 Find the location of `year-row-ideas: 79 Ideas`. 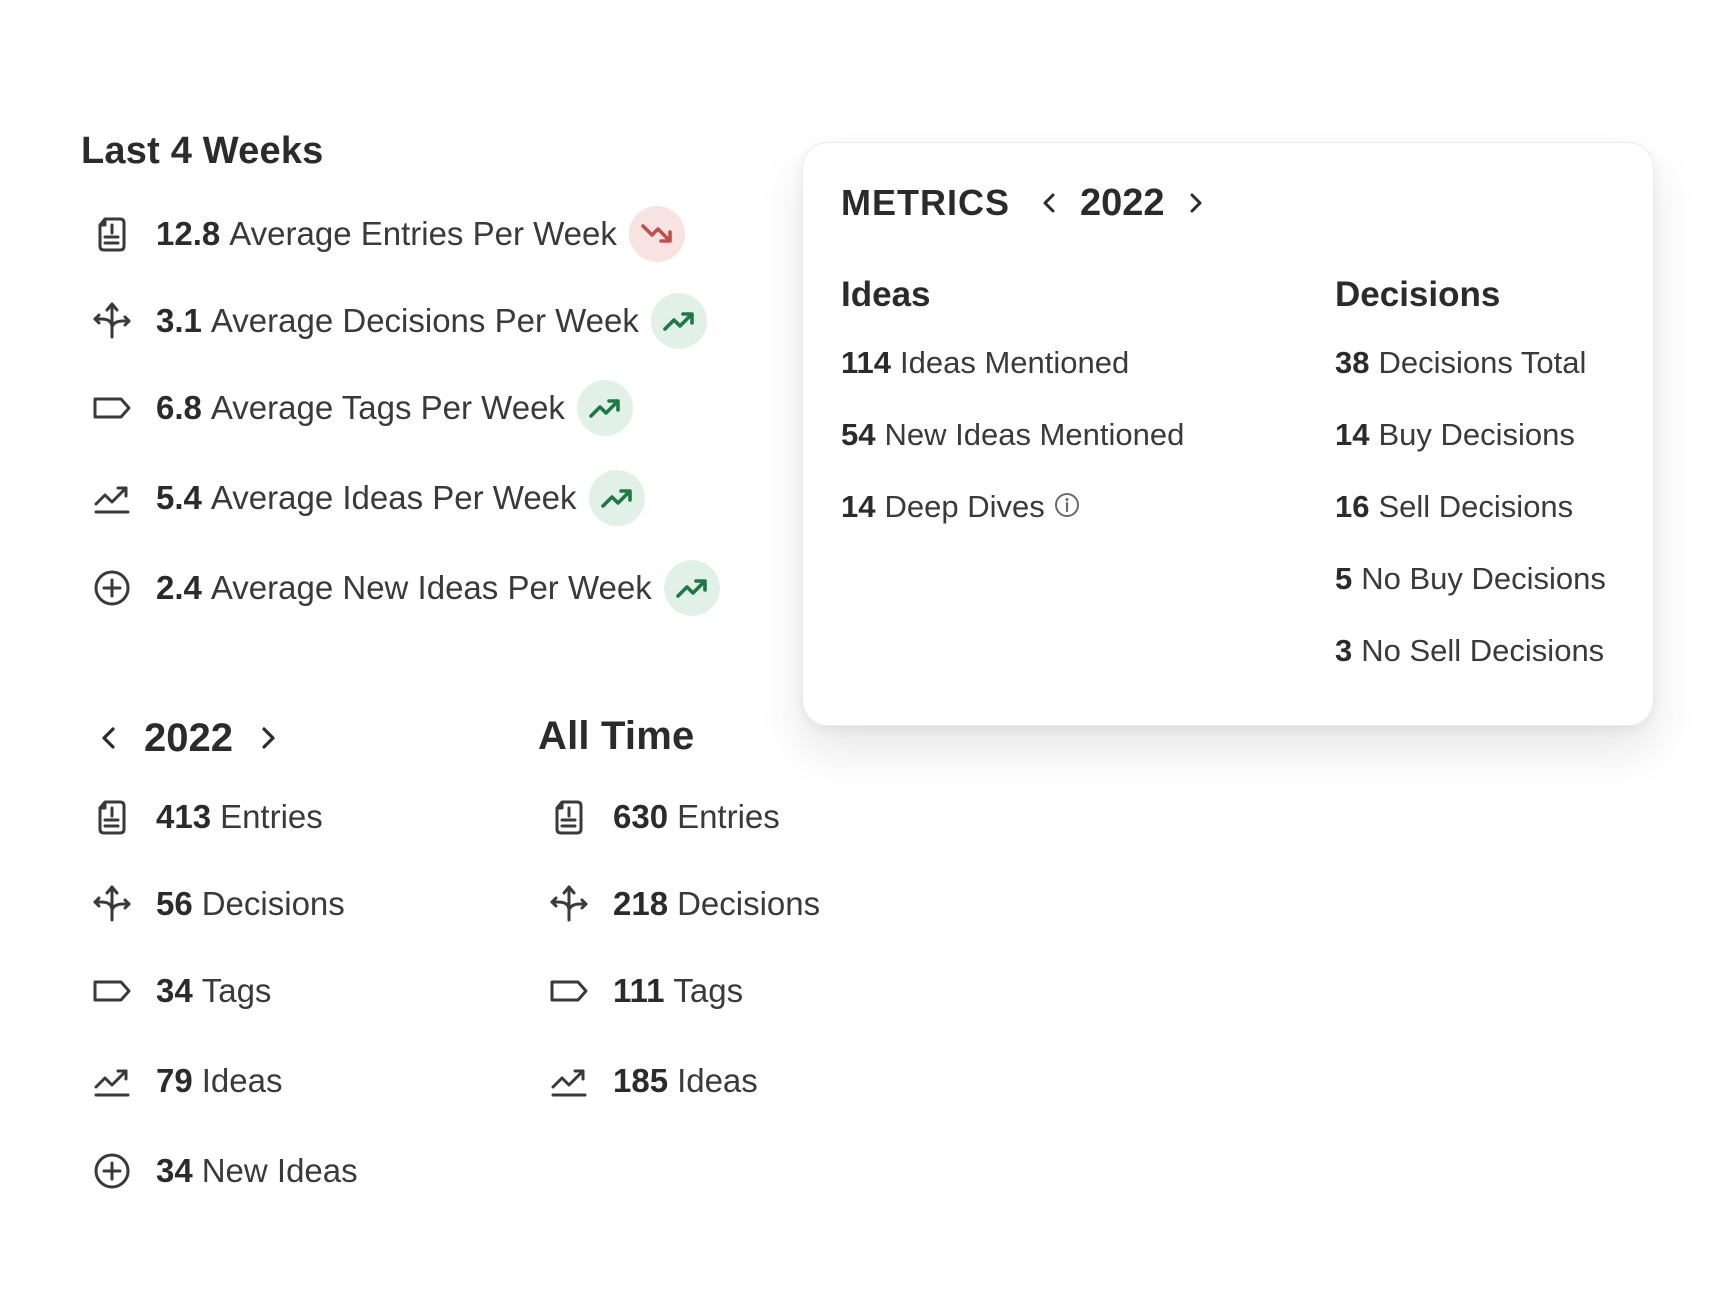

year-row-ideas: 79 Ideas is located at coordinates (186, 1081).